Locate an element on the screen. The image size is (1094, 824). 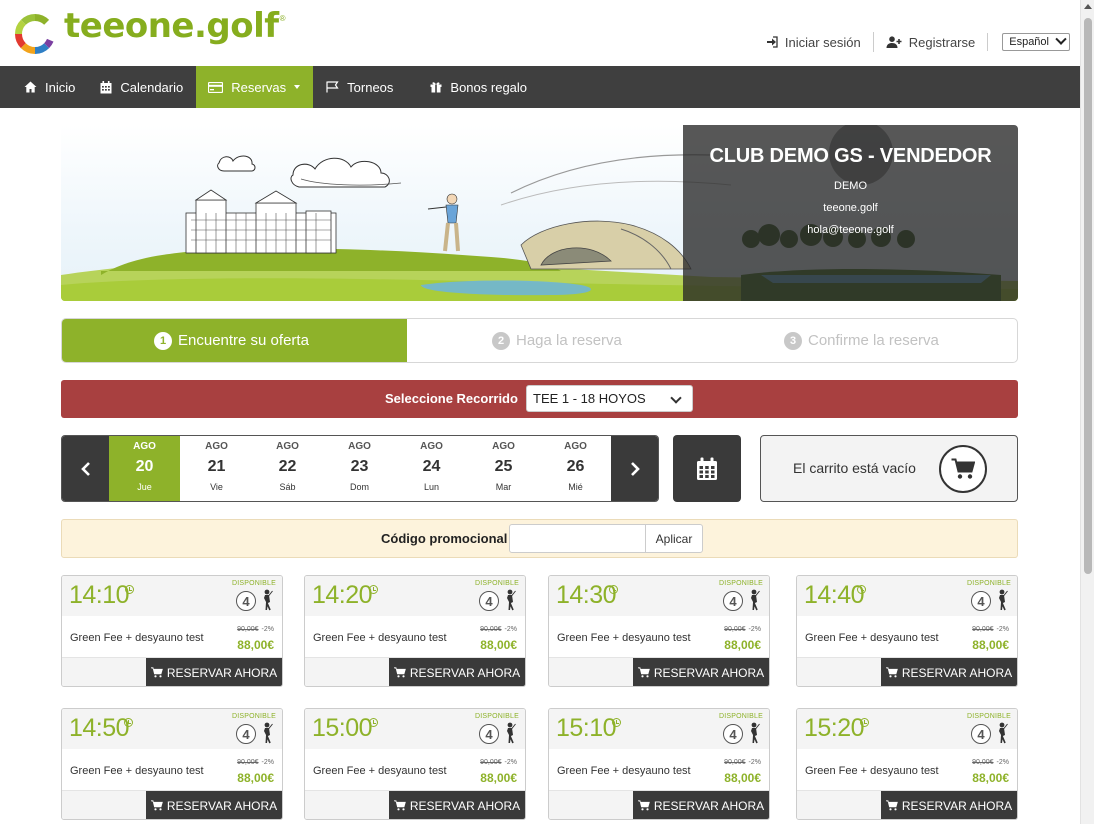
prev-dates-button is located at coordinates (85, 468).